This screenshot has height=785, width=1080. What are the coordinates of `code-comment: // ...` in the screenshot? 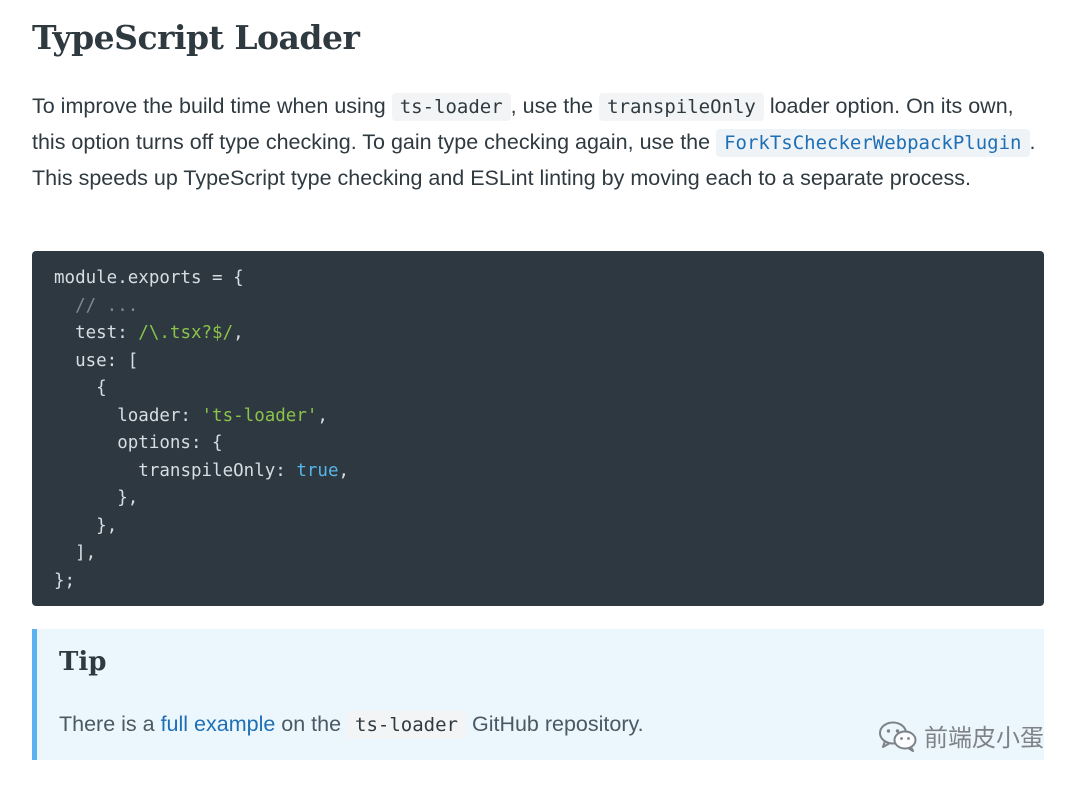 It's located at (107, 305).